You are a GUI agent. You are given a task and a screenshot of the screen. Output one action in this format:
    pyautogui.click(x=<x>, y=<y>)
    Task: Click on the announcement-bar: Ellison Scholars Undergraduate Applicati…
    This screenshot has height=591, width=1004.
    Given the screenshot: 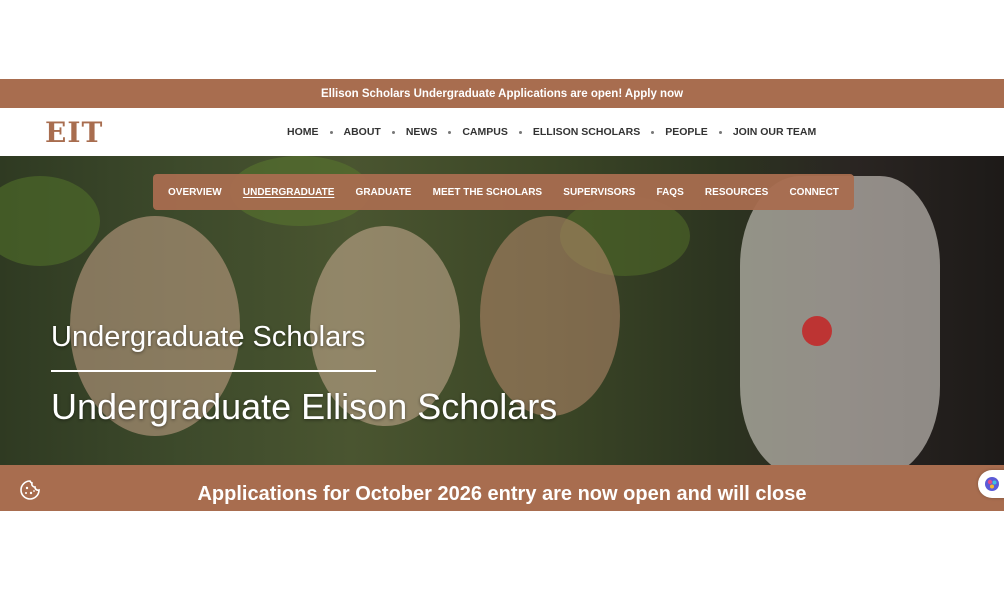 What is the action you would take?
    pyautogui.click(x=502, y=93)
    